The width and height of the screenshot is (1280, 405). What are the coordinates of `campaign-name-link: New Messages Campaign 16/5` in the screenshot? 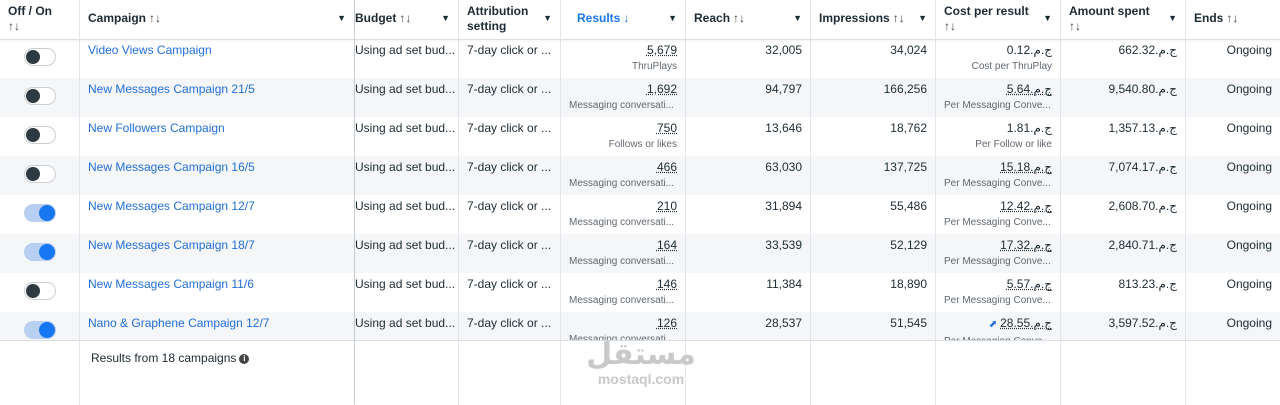 It's located at (217, 175).